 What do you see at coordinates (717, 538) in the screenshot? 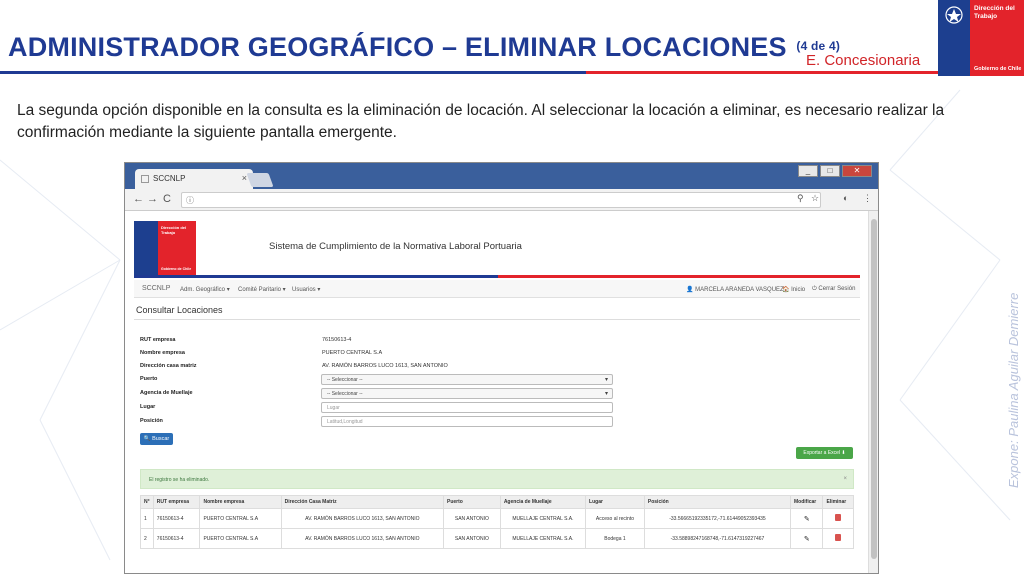
I see `cell-posicion: -33.58898247168748,-71.6147319227467` at bounding box center [717, 538].